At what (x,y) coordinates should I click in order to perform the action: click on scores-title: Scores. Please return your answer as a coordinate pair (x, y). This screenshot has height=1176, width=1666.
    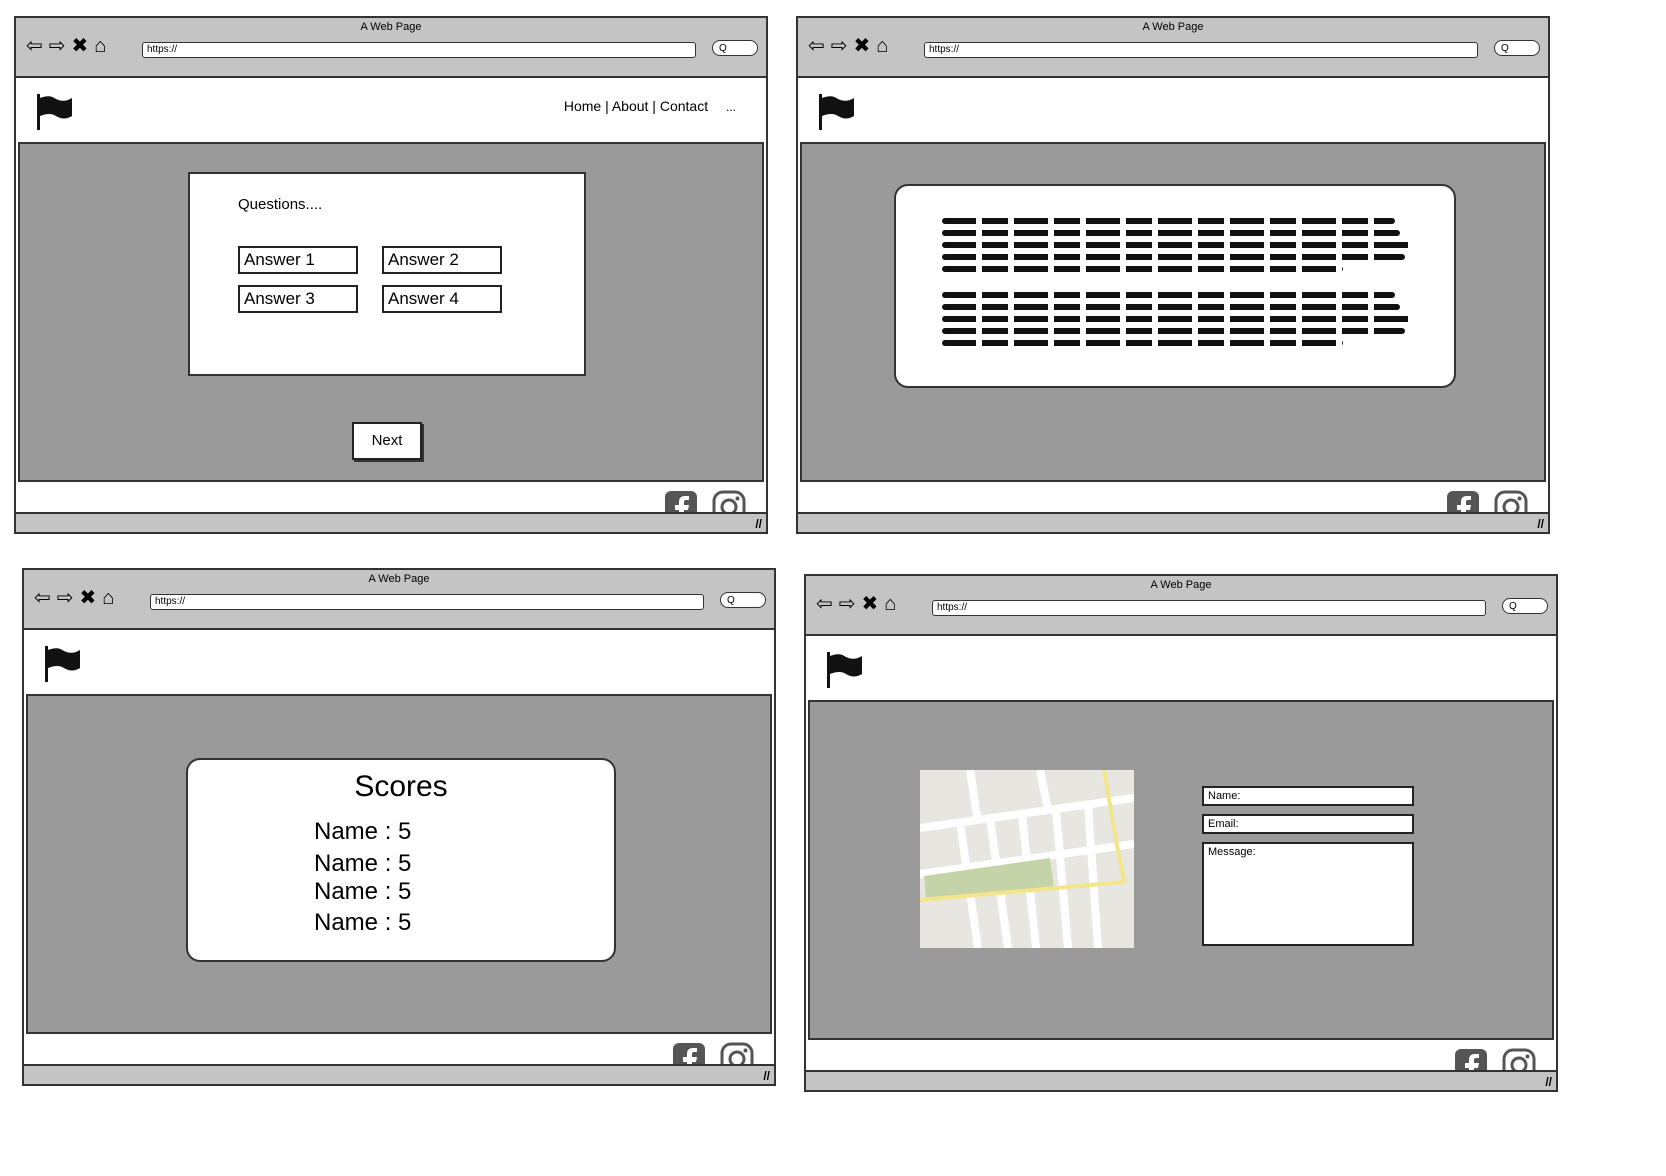
    Looking at the image, I should click on (401, 786).